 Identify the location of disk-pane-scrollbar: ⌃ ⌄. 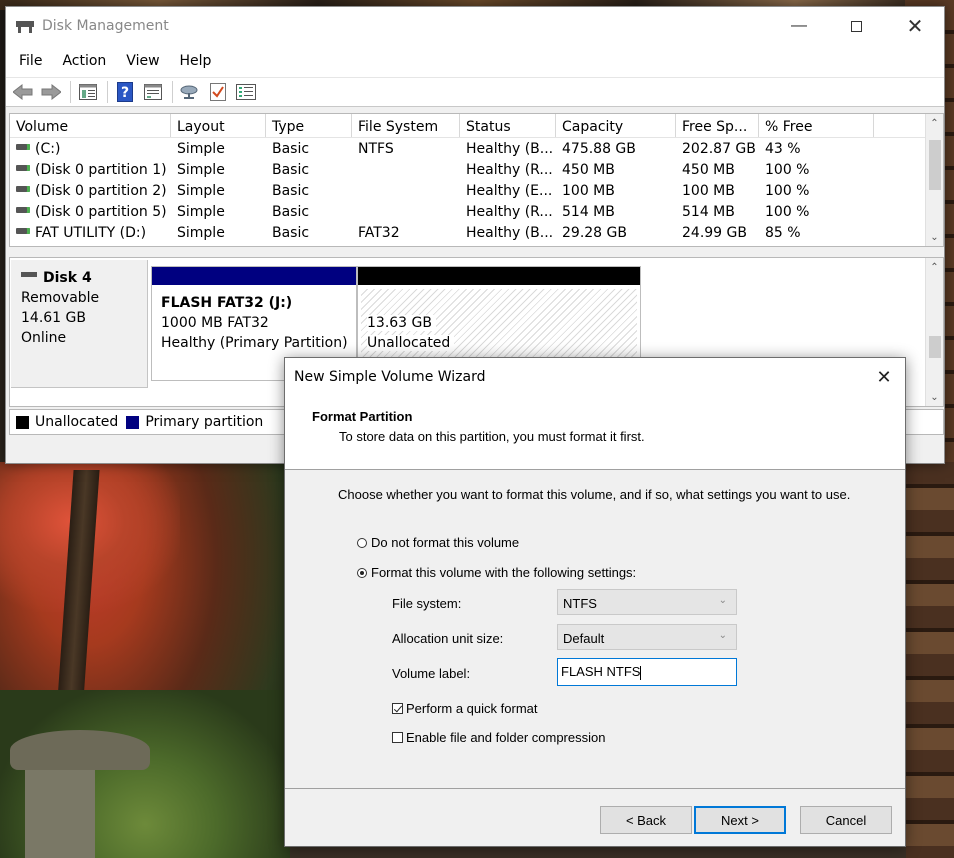
(934, 332).